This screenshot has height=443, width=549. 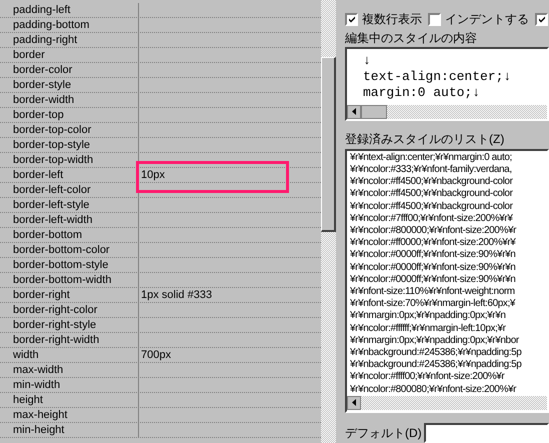 I want to click on property-name: max-width, so click(x=38, y=370).